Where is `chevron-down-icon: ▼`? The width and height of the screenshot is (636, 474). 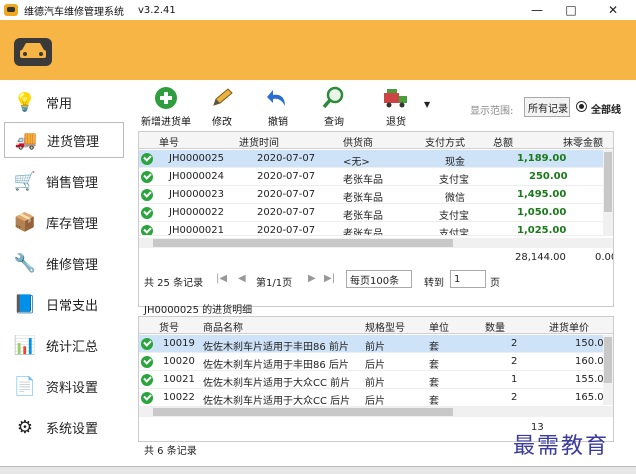 chevron-down-icon: ▼ is located at coordinates (427, 104).